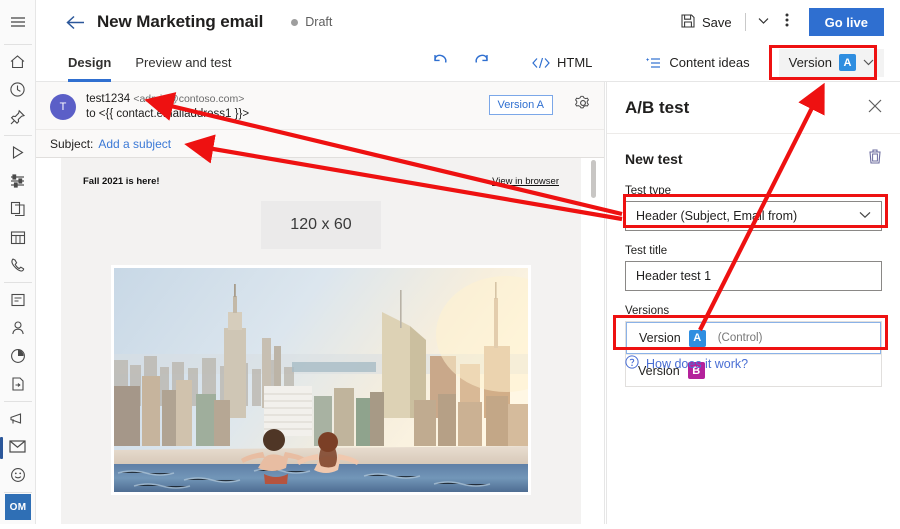 The height and width of the screenshot is (529, 900). Describe the element at coordinates (647, 311) in the screenshot. I see `versions-label: Versions` at that location.